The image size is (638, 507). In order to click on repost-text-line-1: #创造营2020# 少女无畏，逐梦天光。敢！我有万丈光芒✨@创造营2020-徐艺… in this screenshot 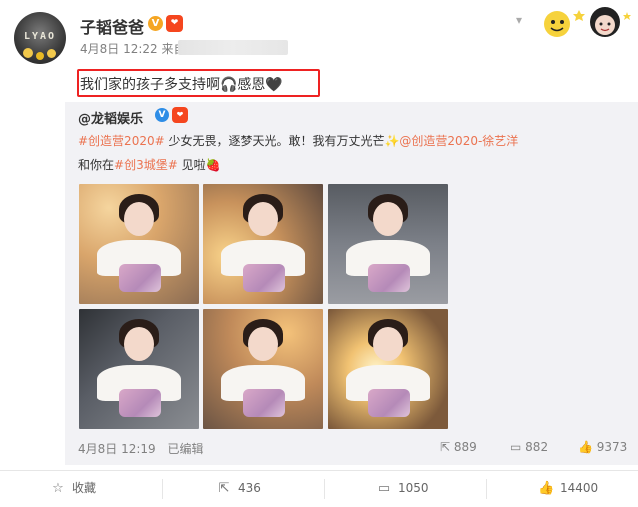, I will do `click(298, 140)`.